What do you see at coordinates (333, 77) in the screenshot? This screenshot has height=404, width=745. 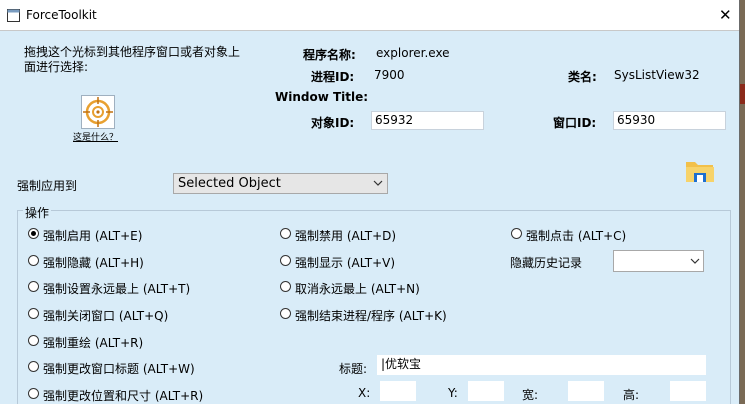 I see `process-id-label: 进程ID:` at bounding box center [333, 77].